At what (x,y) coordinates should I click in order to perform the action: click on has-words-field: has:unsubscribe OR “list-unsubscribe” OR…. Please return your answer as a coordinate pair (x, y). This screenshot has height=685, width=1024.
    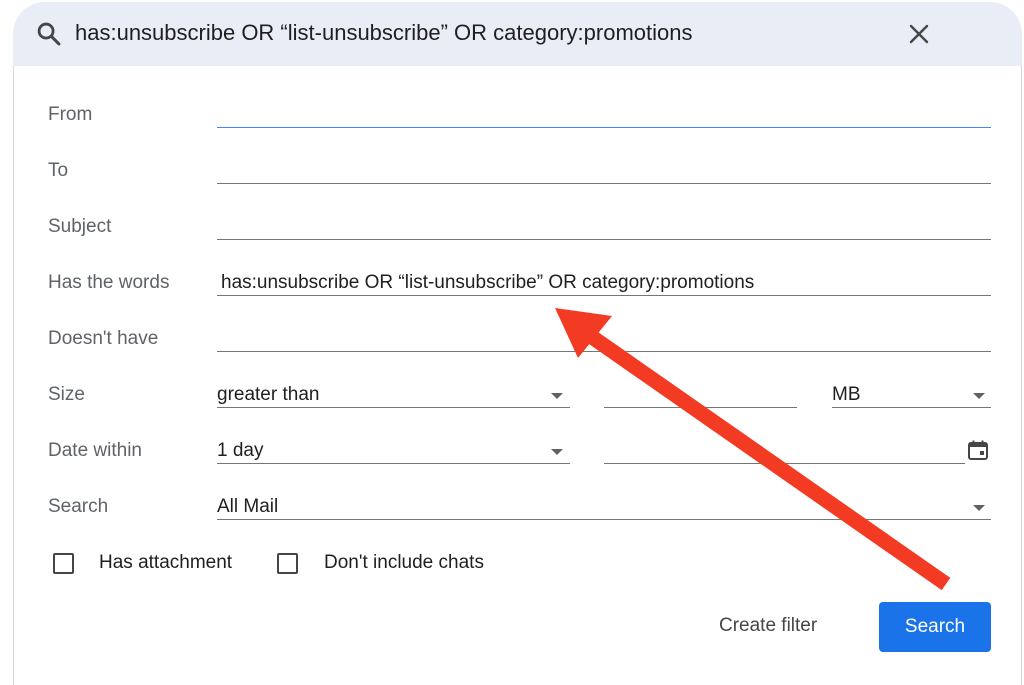
    Looking at the image, I should click on (487, 283).